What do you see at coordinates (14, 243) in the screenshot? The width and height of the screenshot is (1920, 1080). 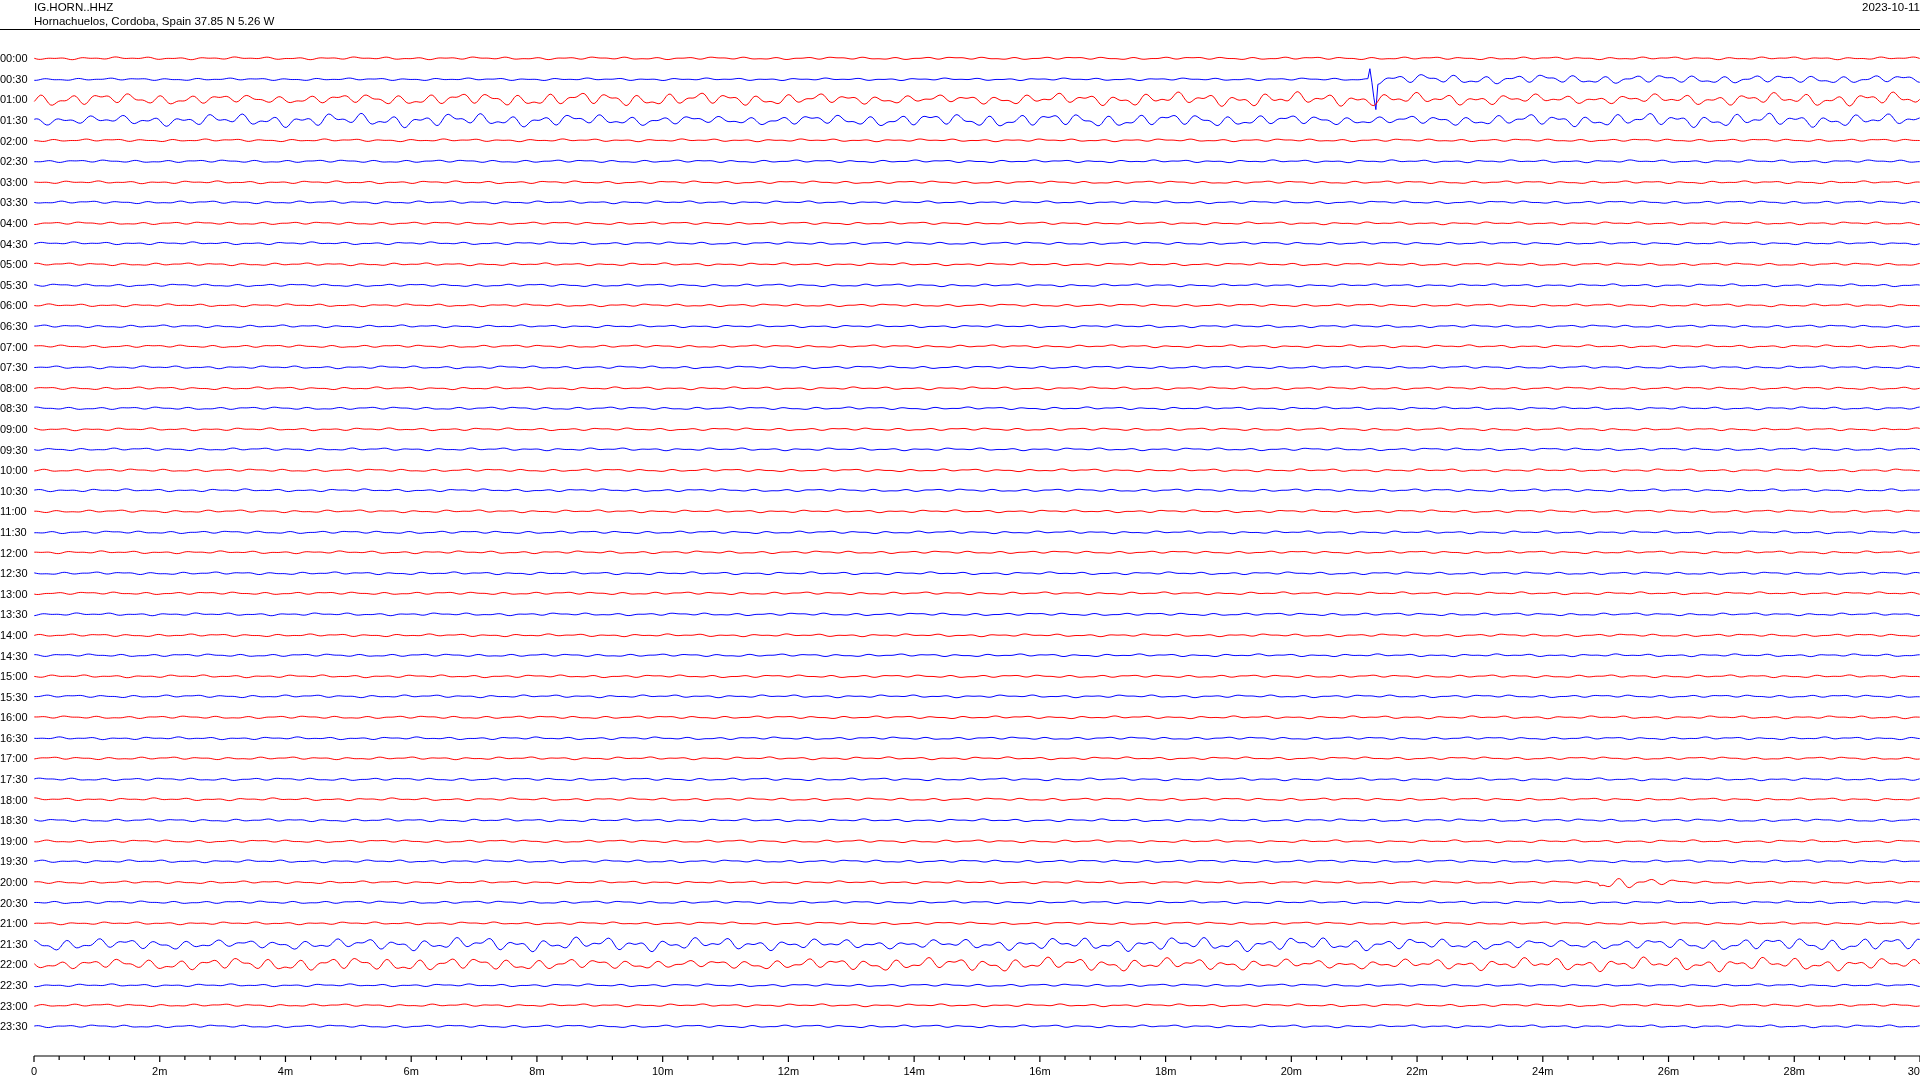 I see `time-label: 04:30` at bounding box center [14, 243].